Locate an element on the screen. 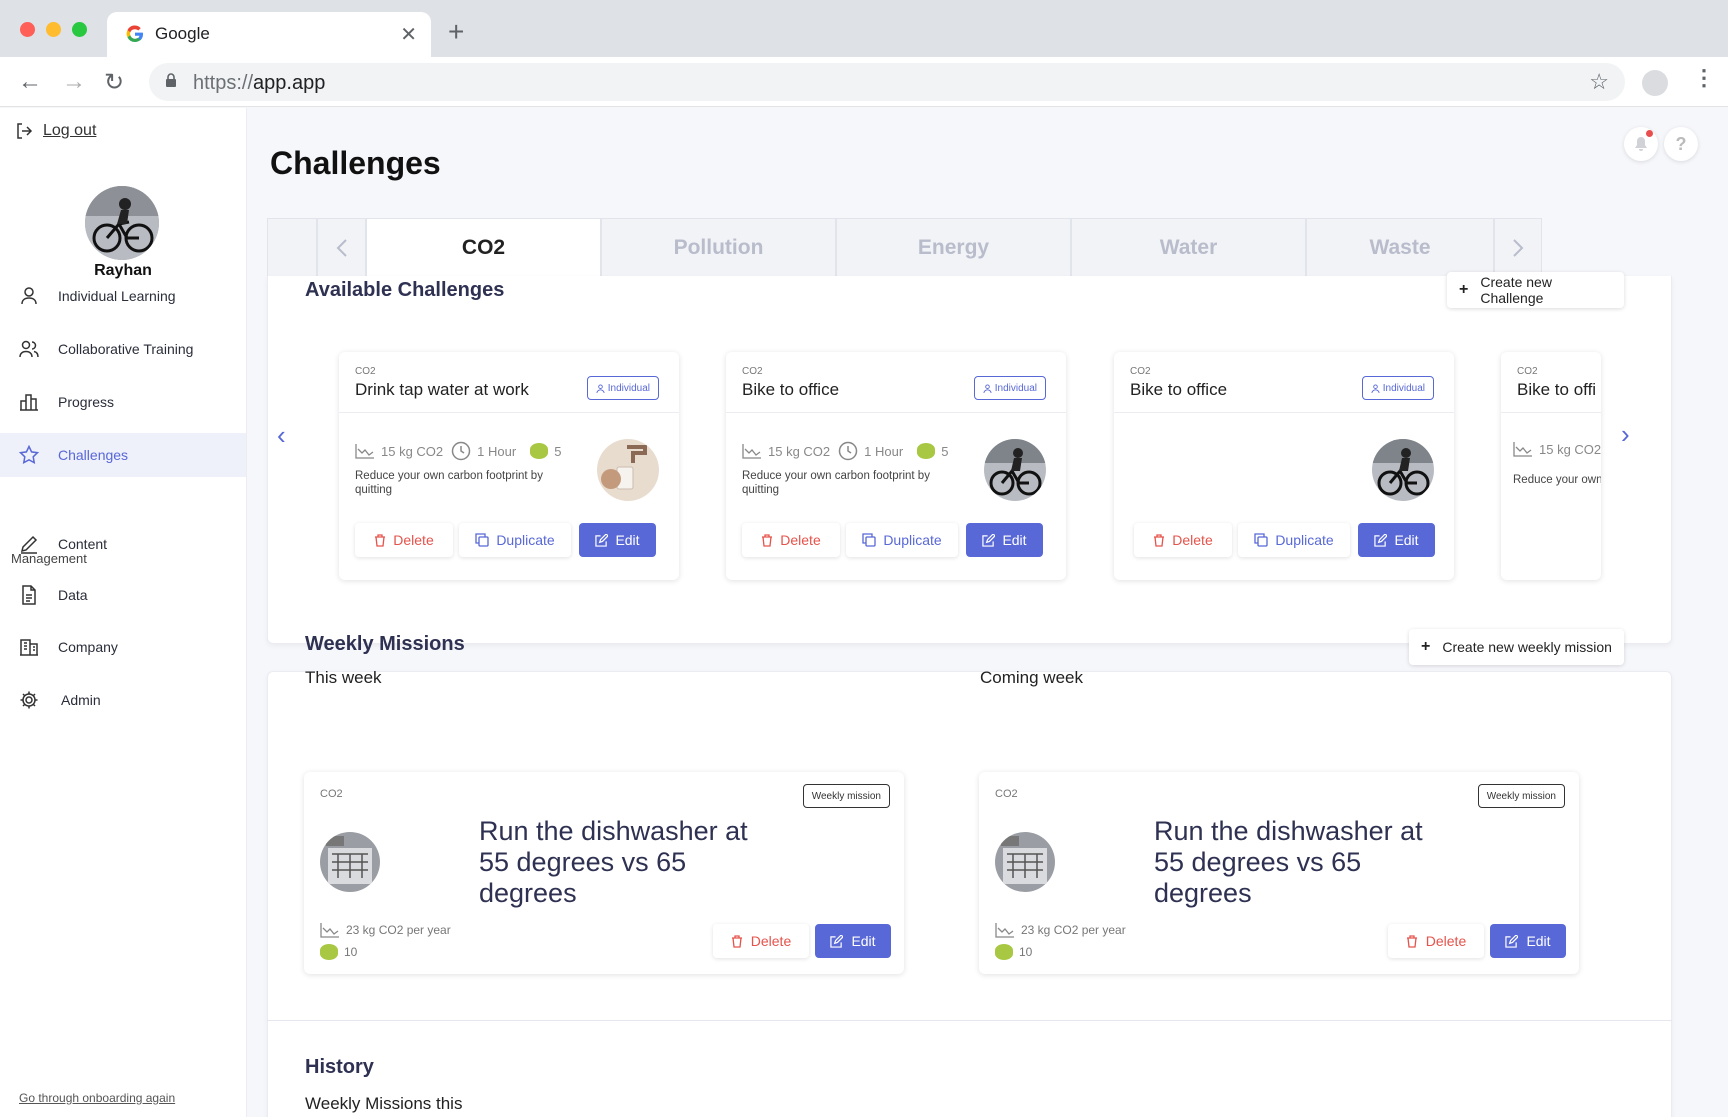  sidebar-item-label: Admin is located at coordinates (81, 700).